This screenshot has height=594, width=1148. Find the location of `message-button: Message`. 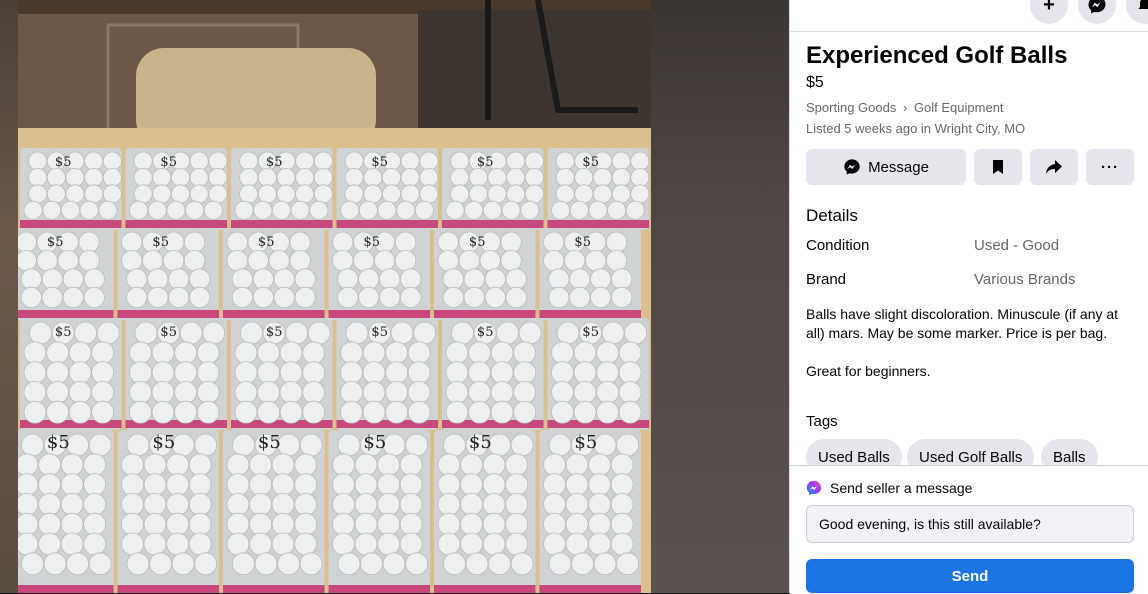

message-button: Message is located at coordinates (886, 167).